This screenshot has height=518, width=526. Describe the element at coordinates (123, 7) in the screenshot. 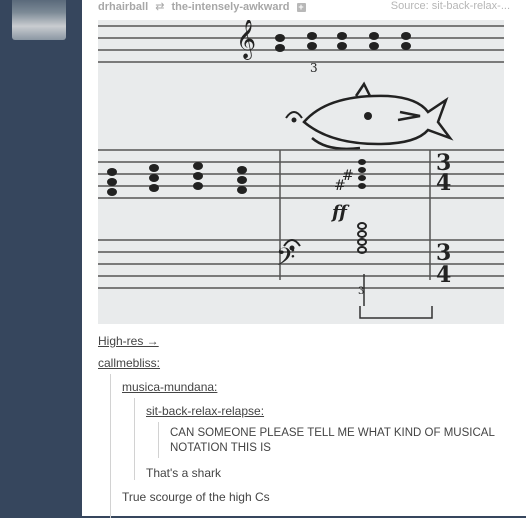

I see `poster-link: drhairball` at that location.